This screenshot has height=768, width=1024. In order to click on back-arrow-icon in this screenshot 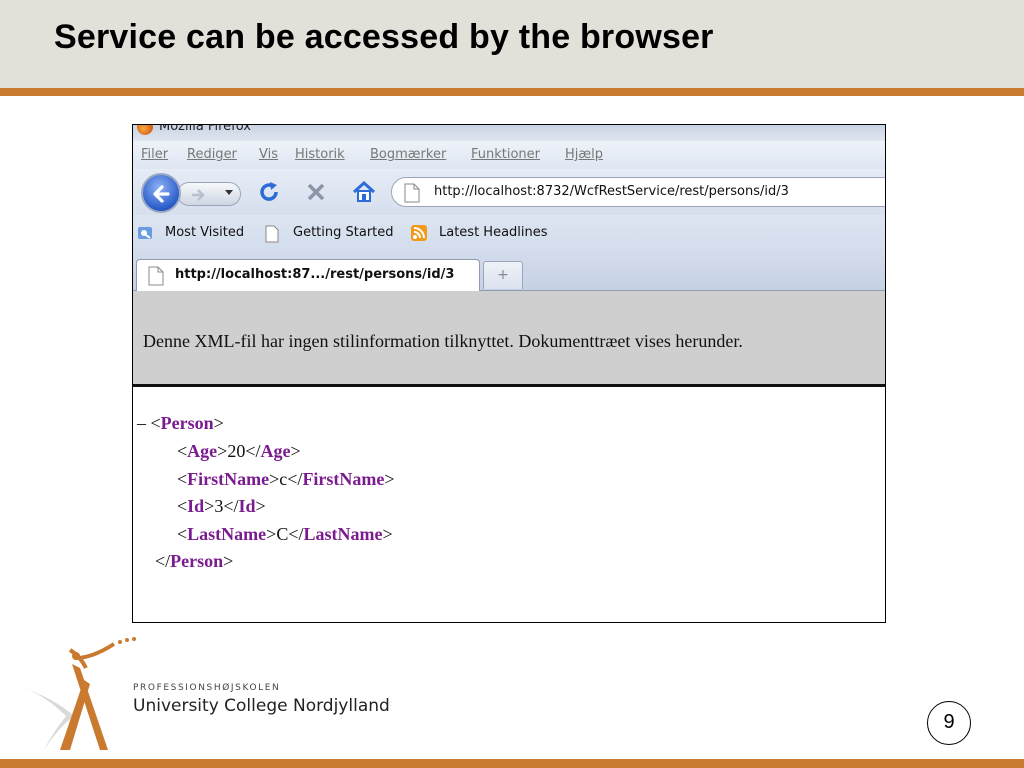, I will do `click(161, 194)`.